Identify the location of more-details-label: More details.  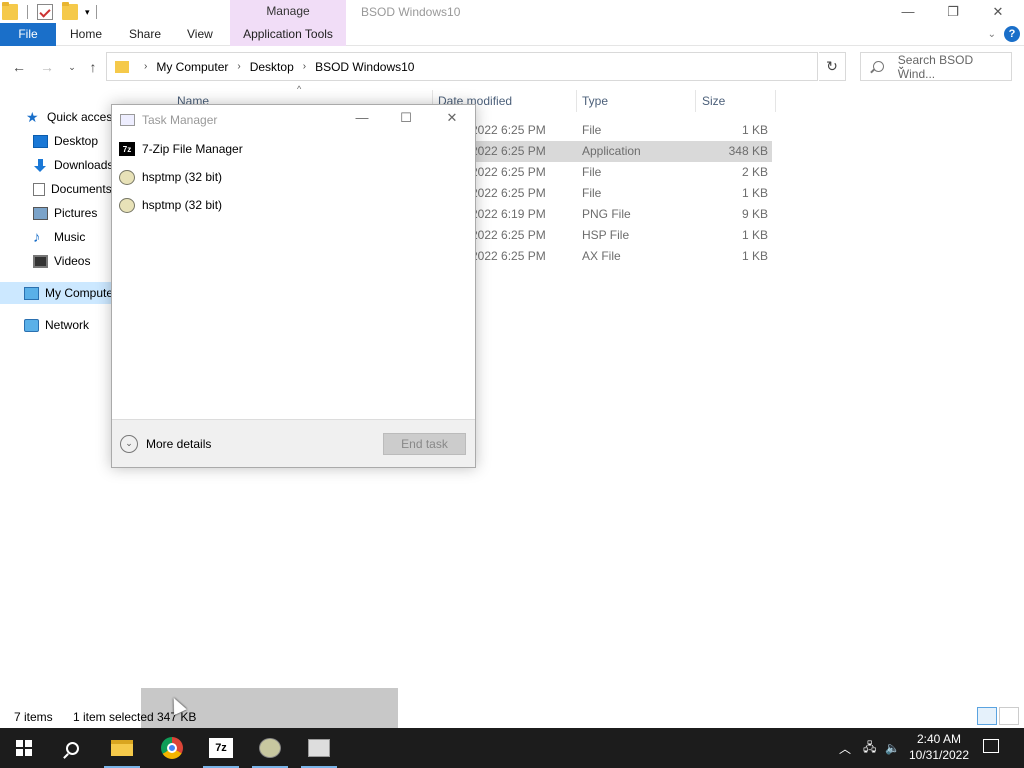
(179, 444).